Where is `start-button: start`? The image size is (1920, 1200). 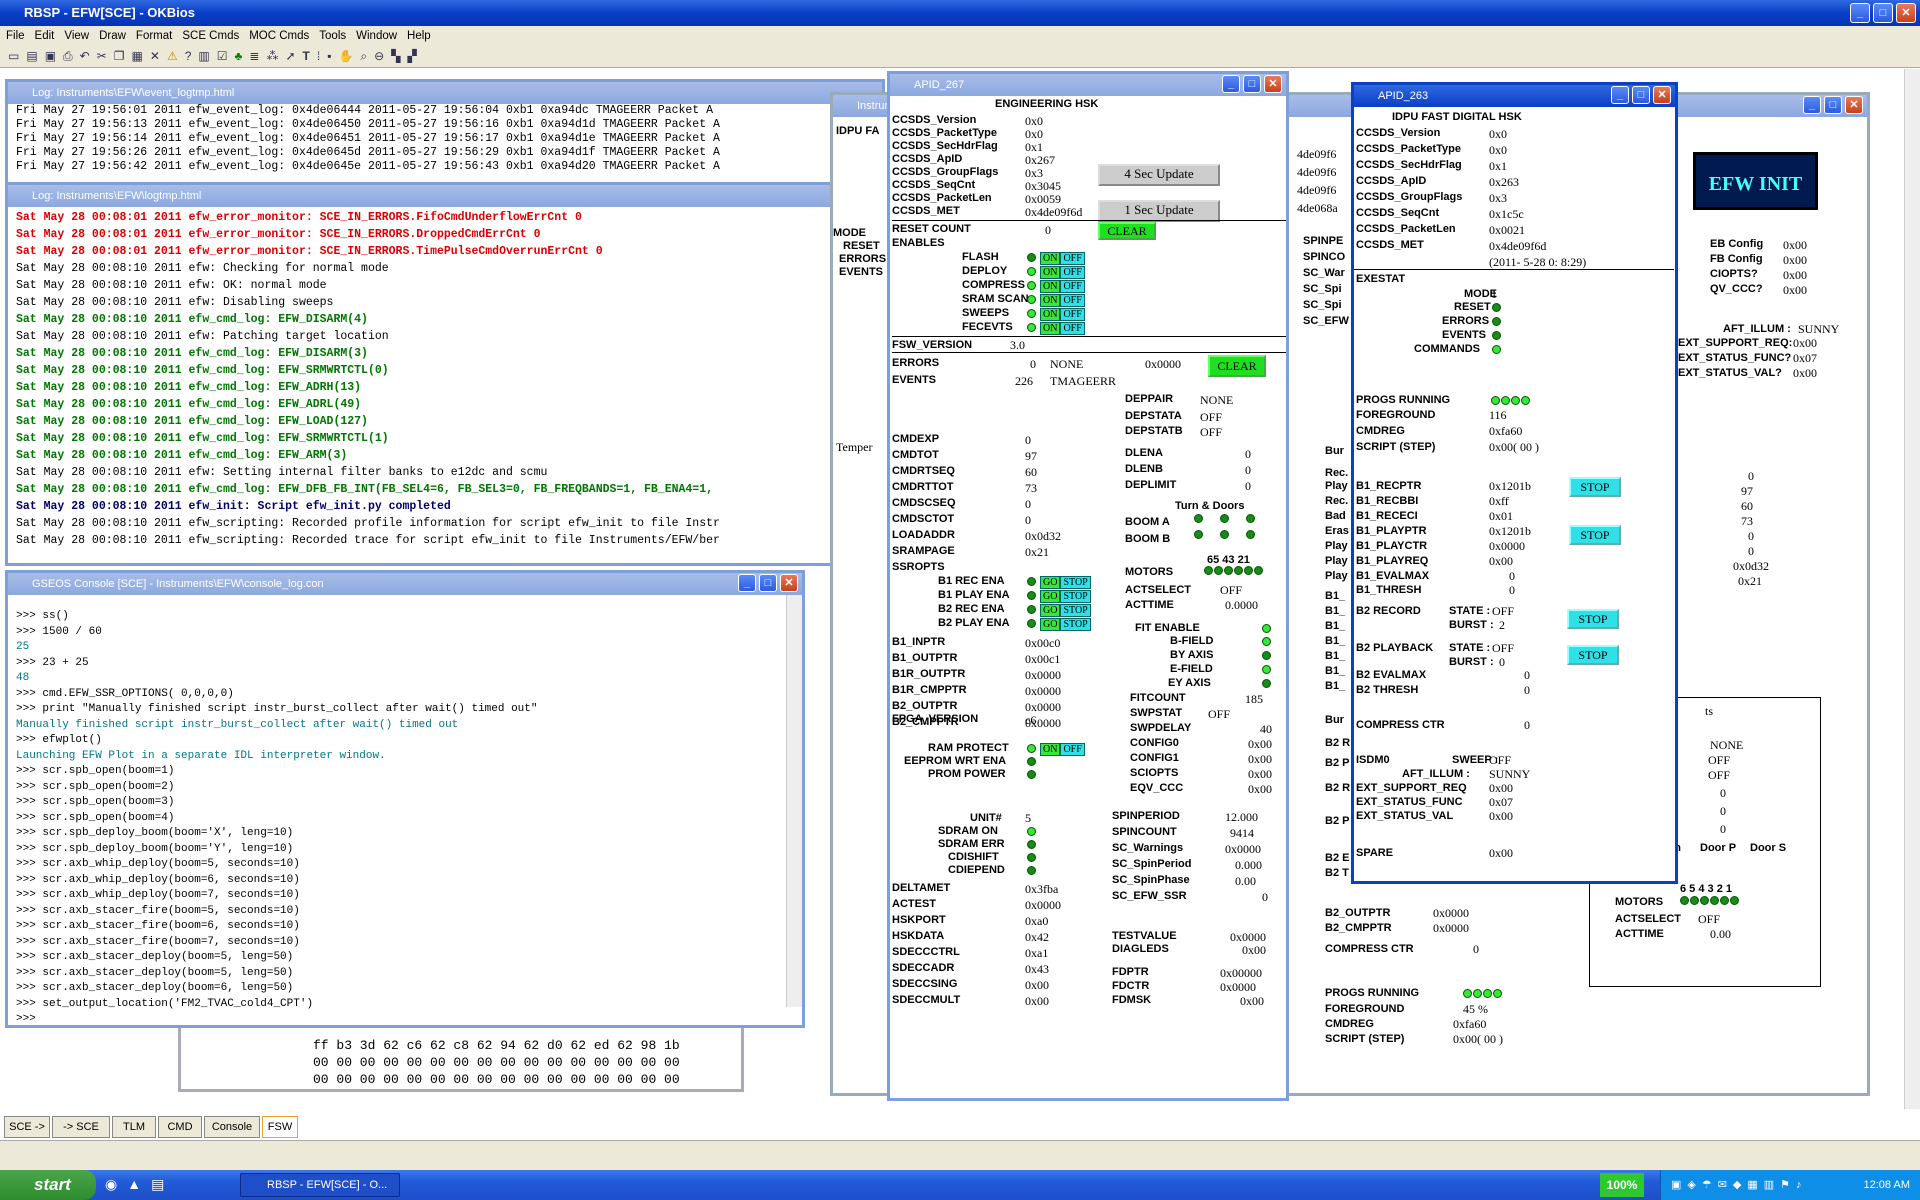 start-button: start is located at coordinates (48, 1185).